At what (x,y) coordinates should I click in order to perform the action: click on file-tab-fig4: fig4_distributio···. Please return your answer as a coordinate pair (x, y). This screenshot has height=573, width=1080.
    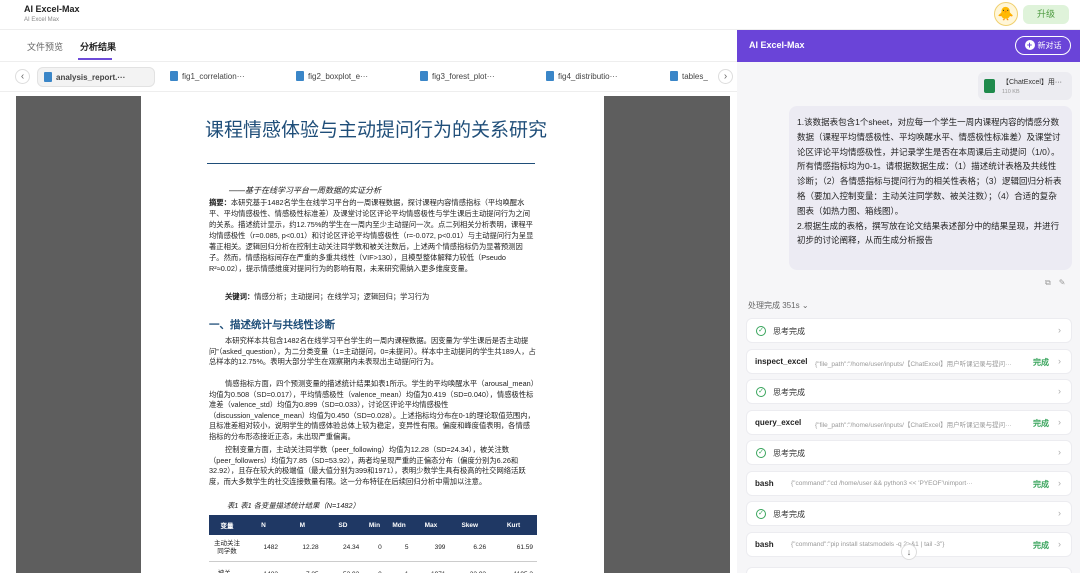
    Looking at the image, I should click on (601, 77).